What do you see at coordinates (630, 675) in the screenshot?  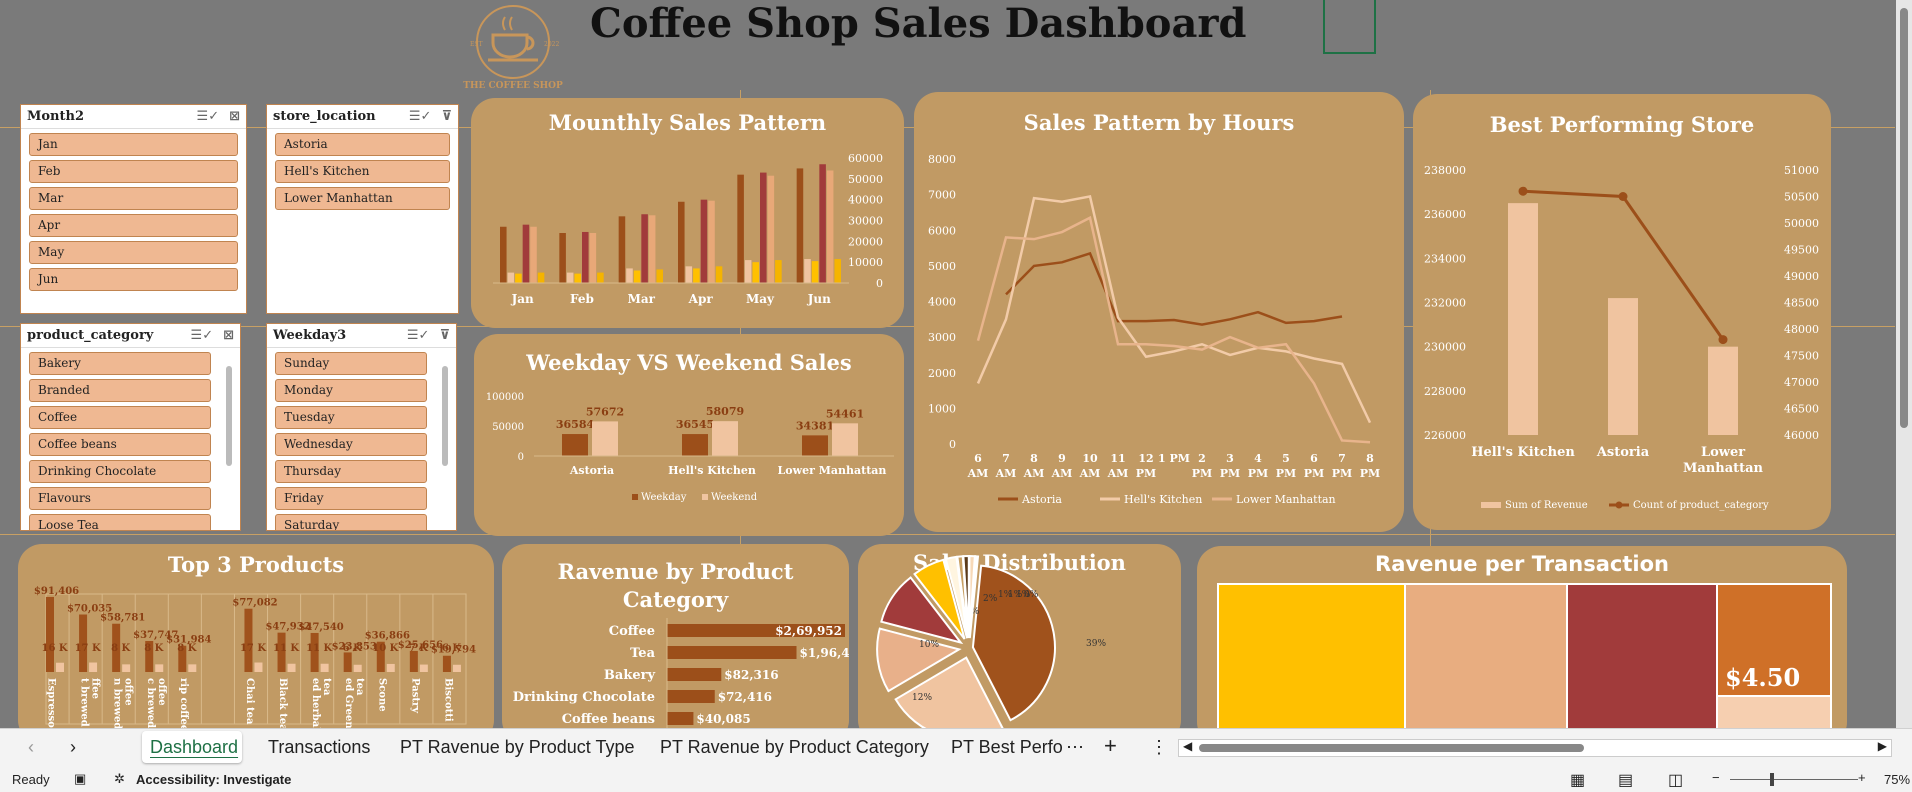 I see `y-tick-label: Bakery` at bounding box center [630, 675].